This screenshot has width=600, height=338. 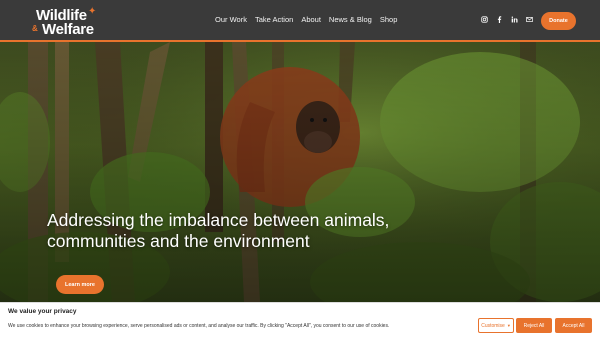 I want to click on nav-about: About, so click(x=311, y=19).